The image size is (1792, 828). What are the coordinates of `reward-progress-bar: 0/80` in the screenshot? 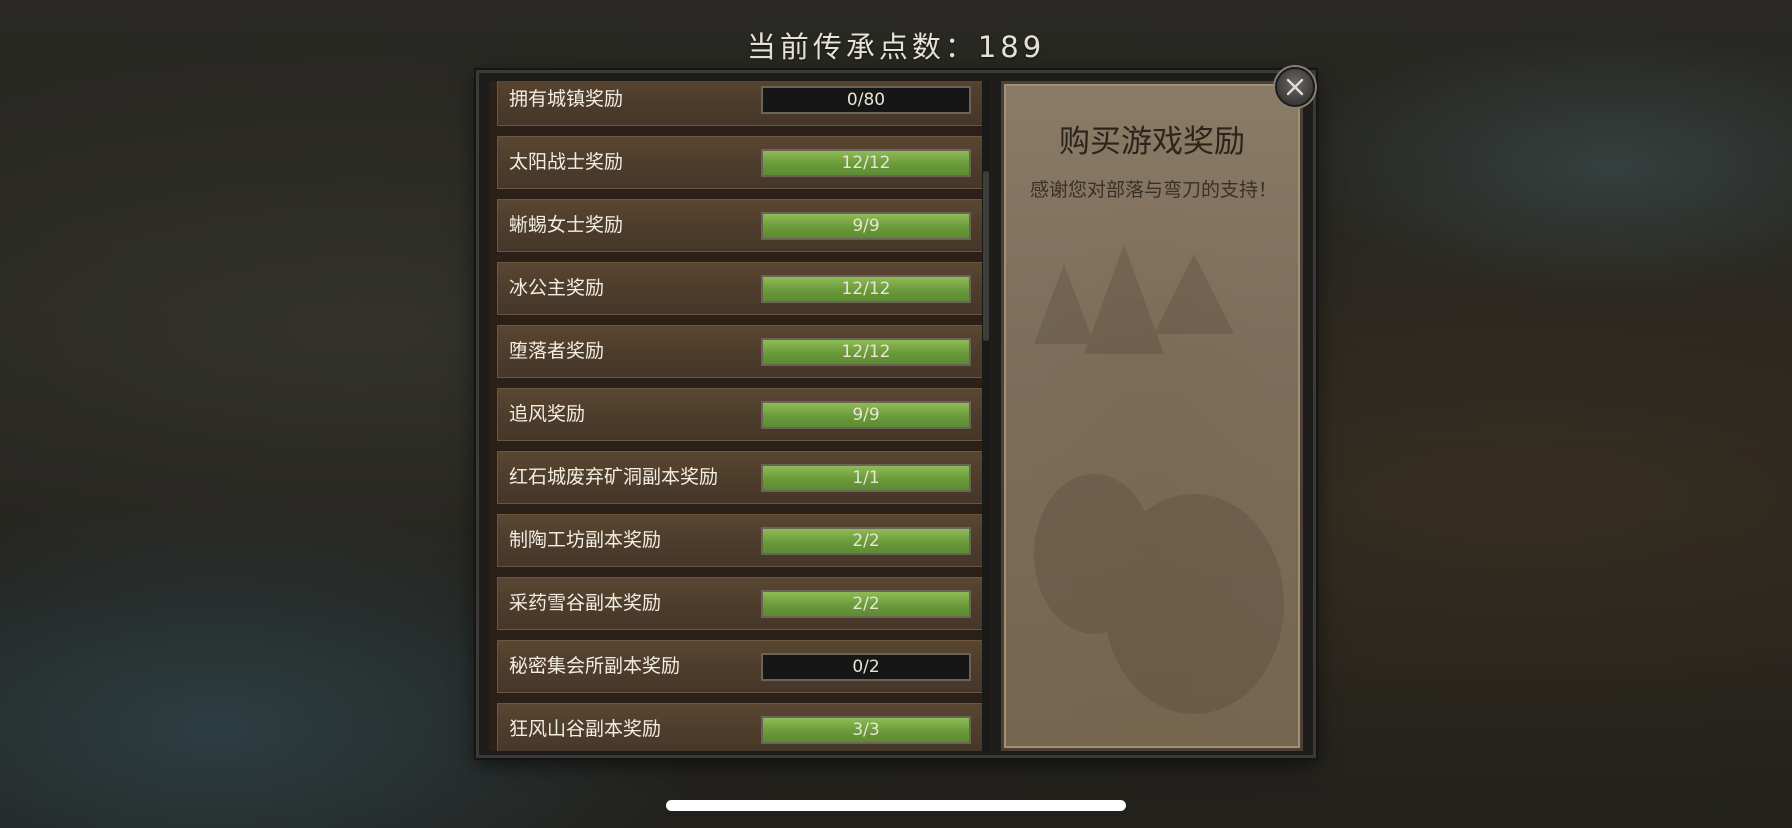 It's located at (866, 100).